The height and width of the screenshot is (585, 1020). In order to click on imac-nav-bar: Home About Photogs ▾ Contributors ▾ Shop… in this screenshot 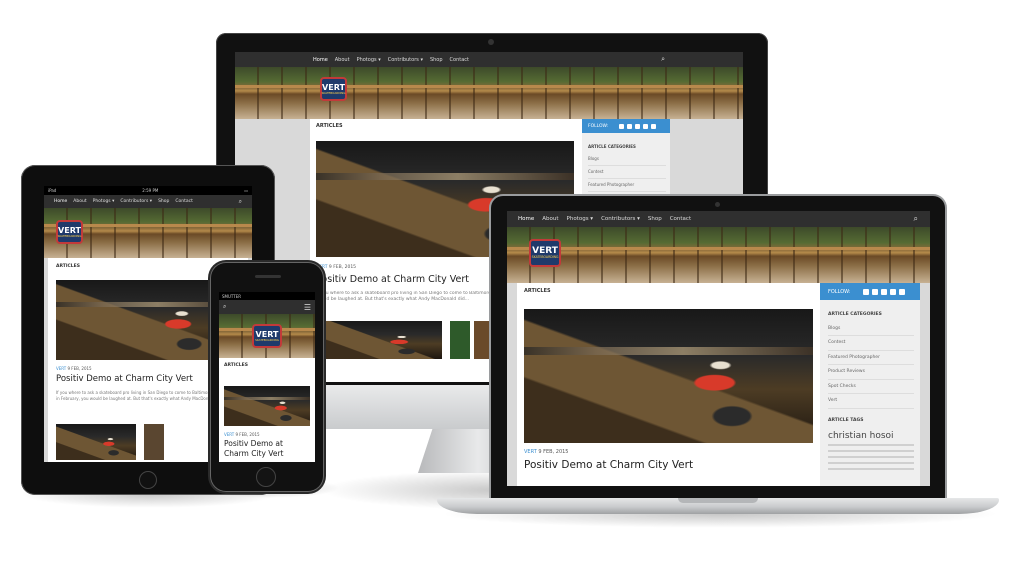, I will do `click(489, 59)`.